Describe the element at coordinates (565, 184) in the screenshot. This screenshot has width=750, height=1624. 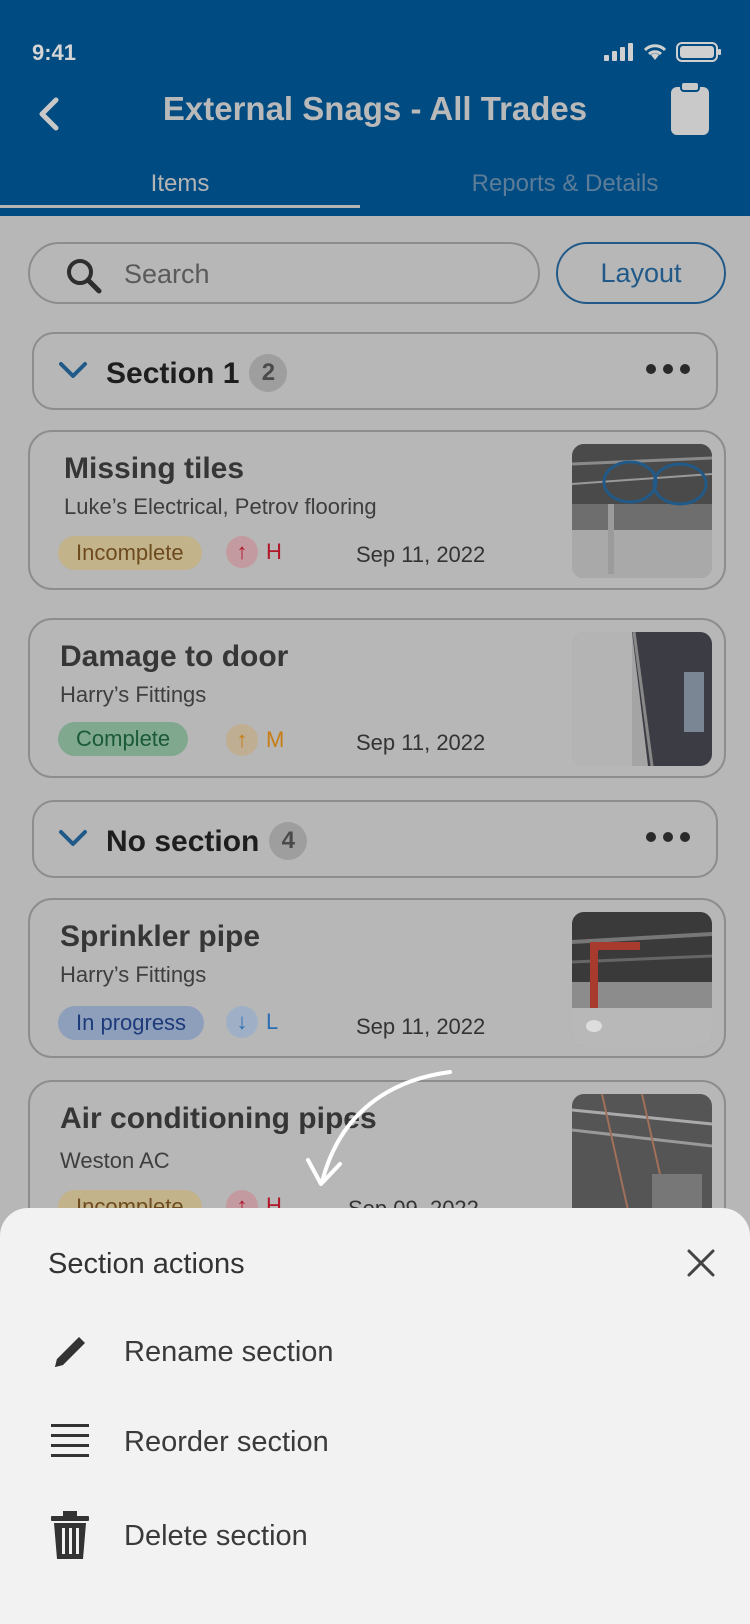
I see `tab-reports-details: Reports & Details` at that location.